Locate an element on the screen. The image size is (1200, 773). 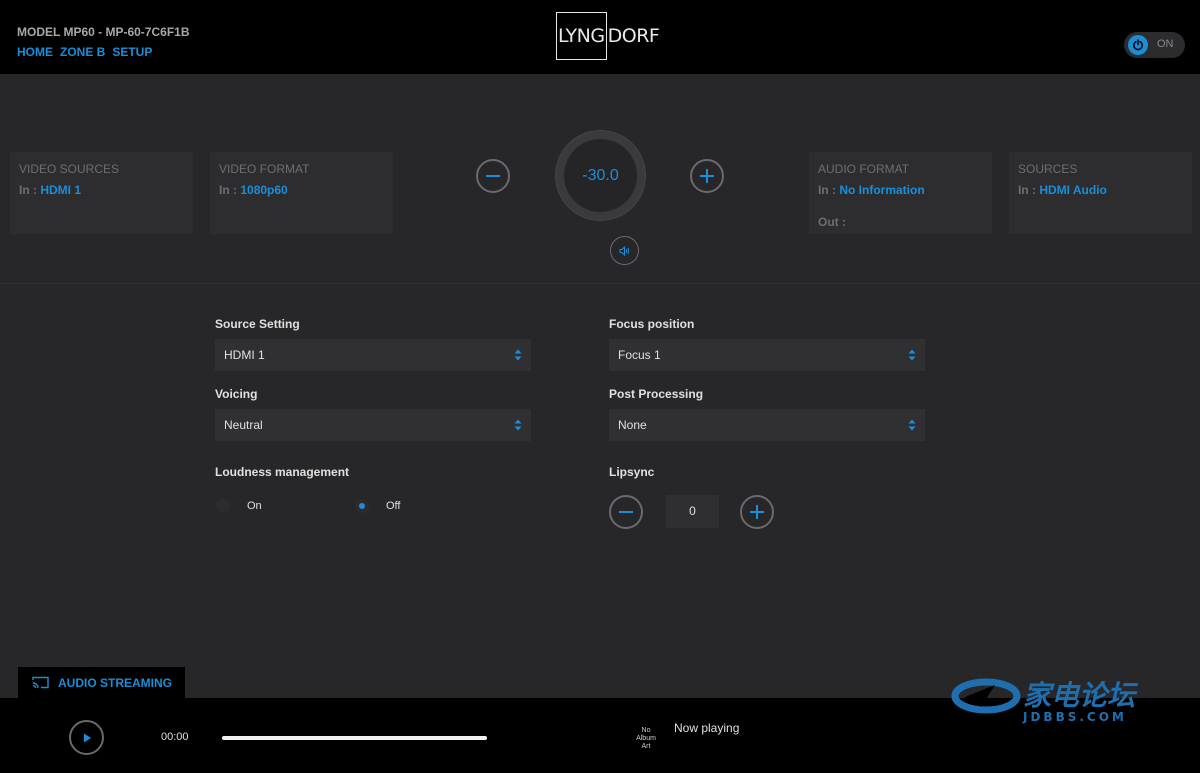
nav-setup: SETUP is located at coordinates (132, 52).